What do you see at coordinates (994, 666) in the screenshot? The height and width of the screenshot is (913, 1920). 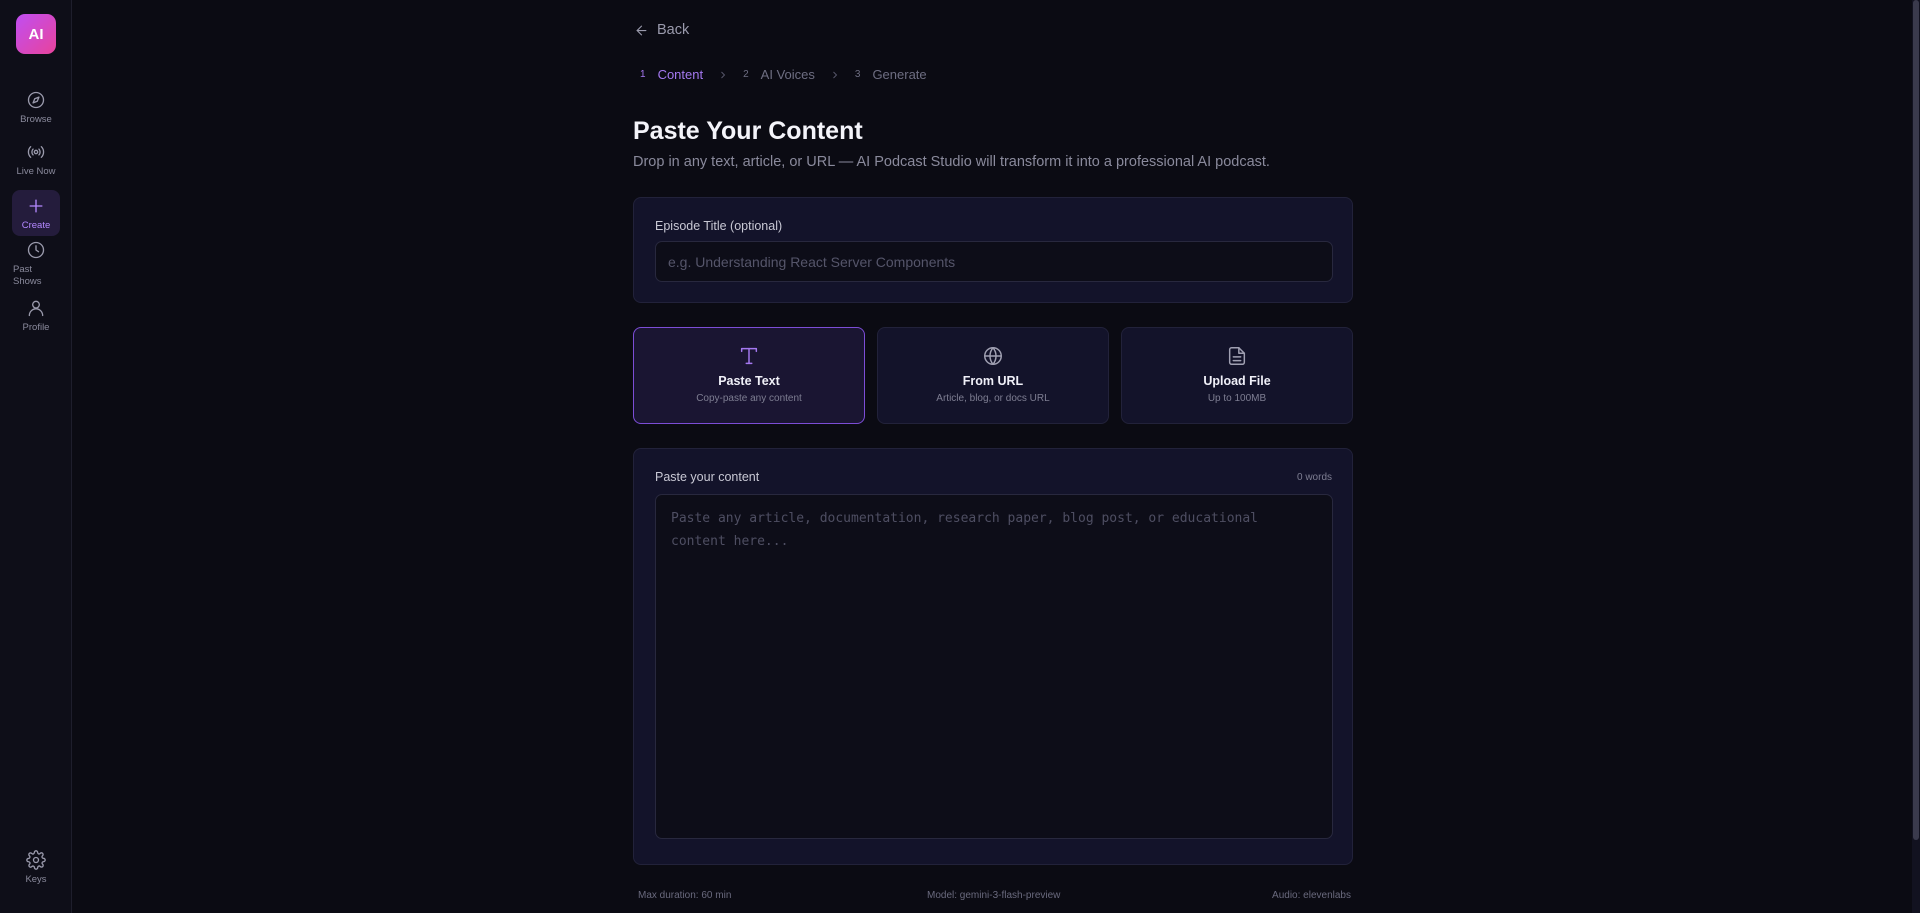 I see `content-textarea` at bounding box center [994, 666].